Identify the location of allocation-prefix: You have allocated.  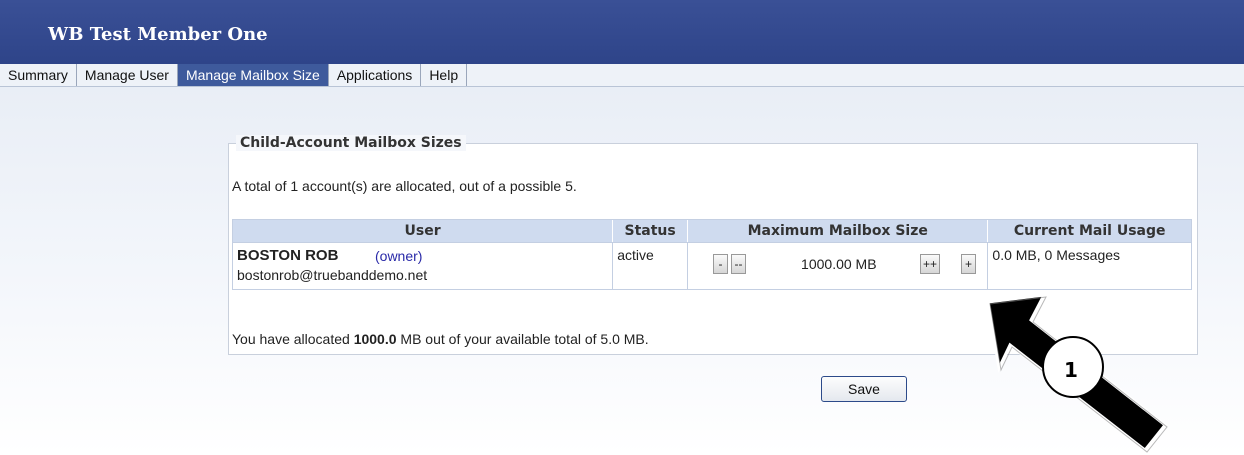
(291, 339).